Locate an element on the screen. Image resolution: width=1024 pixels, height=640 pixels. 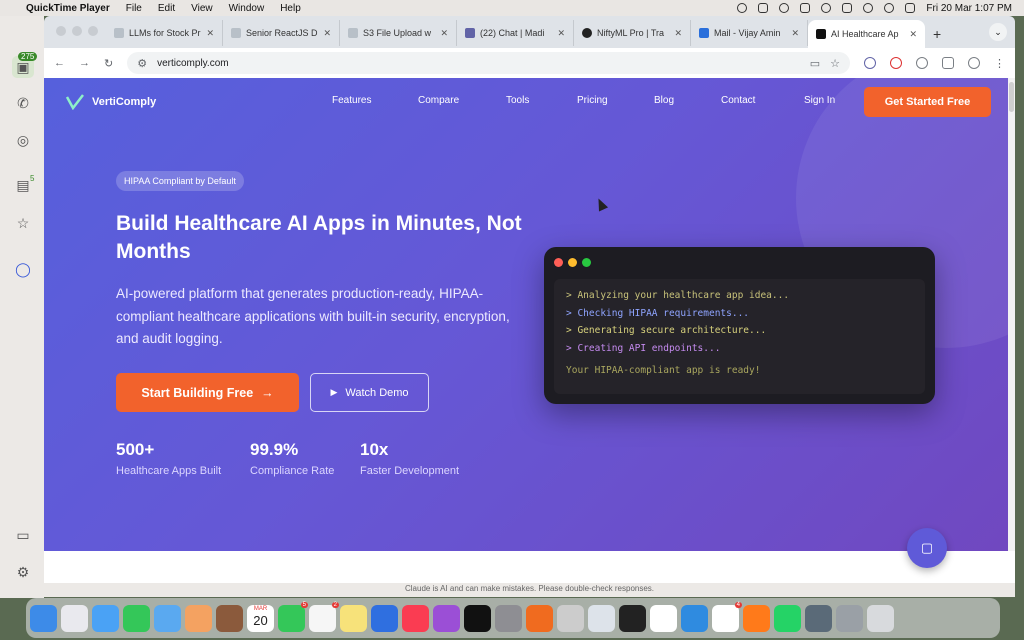
bookmark-star-icon: ☆ is located at coordinates (835, 63).